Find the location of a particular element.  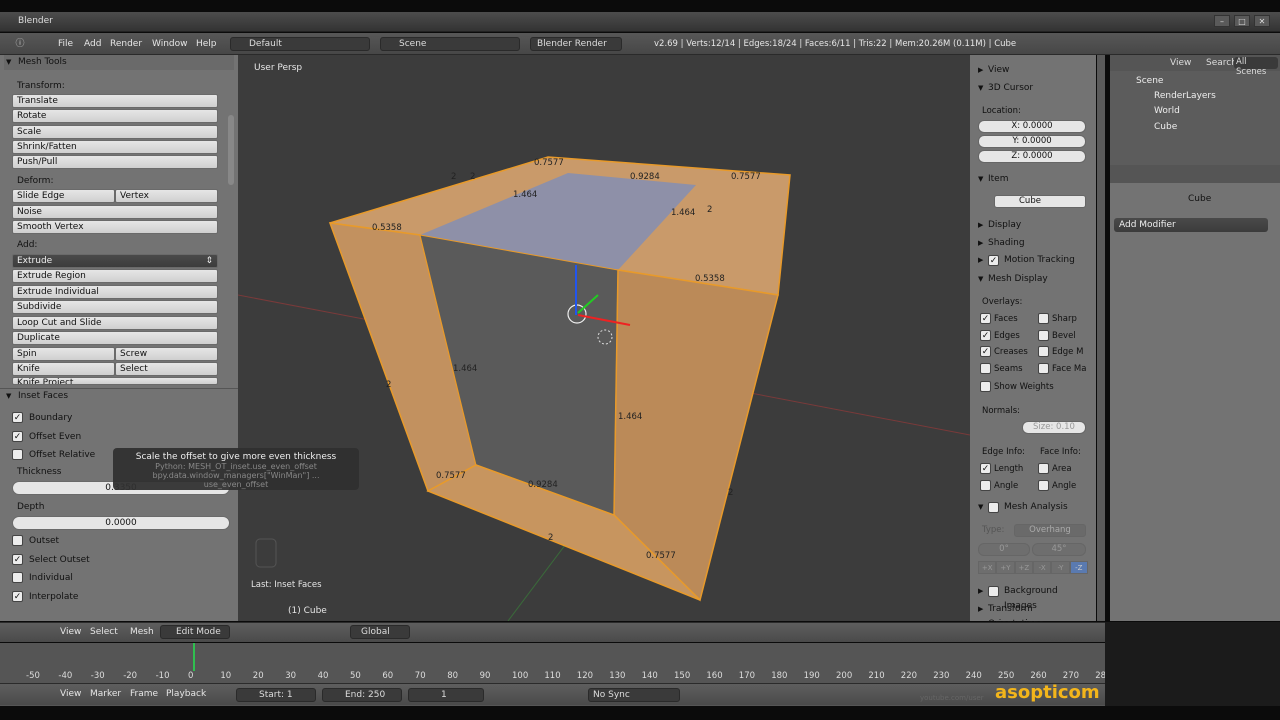

smooth-vertex-button: Smooth Vertex is located at coordinates (115, 227).